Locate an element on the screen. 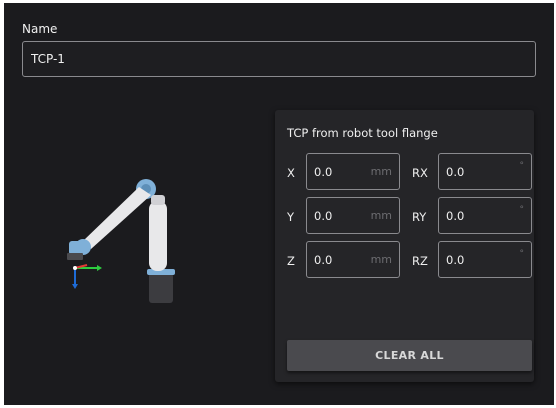 The height and width of the screenshot is (408, 556). z-label: Z is located at coordinates (291, 261).